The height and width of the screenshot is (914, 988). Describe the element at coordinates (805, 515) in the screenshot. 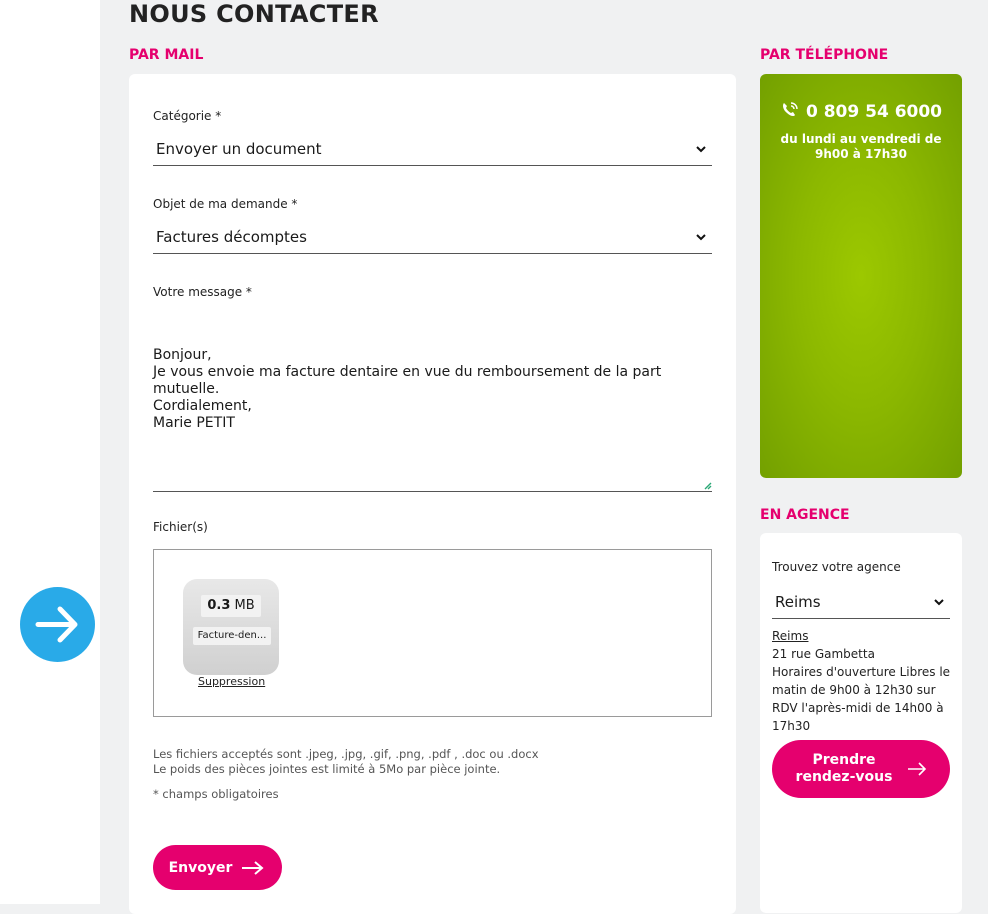

I see `section-agency-title: EN AGENCE` at that location.